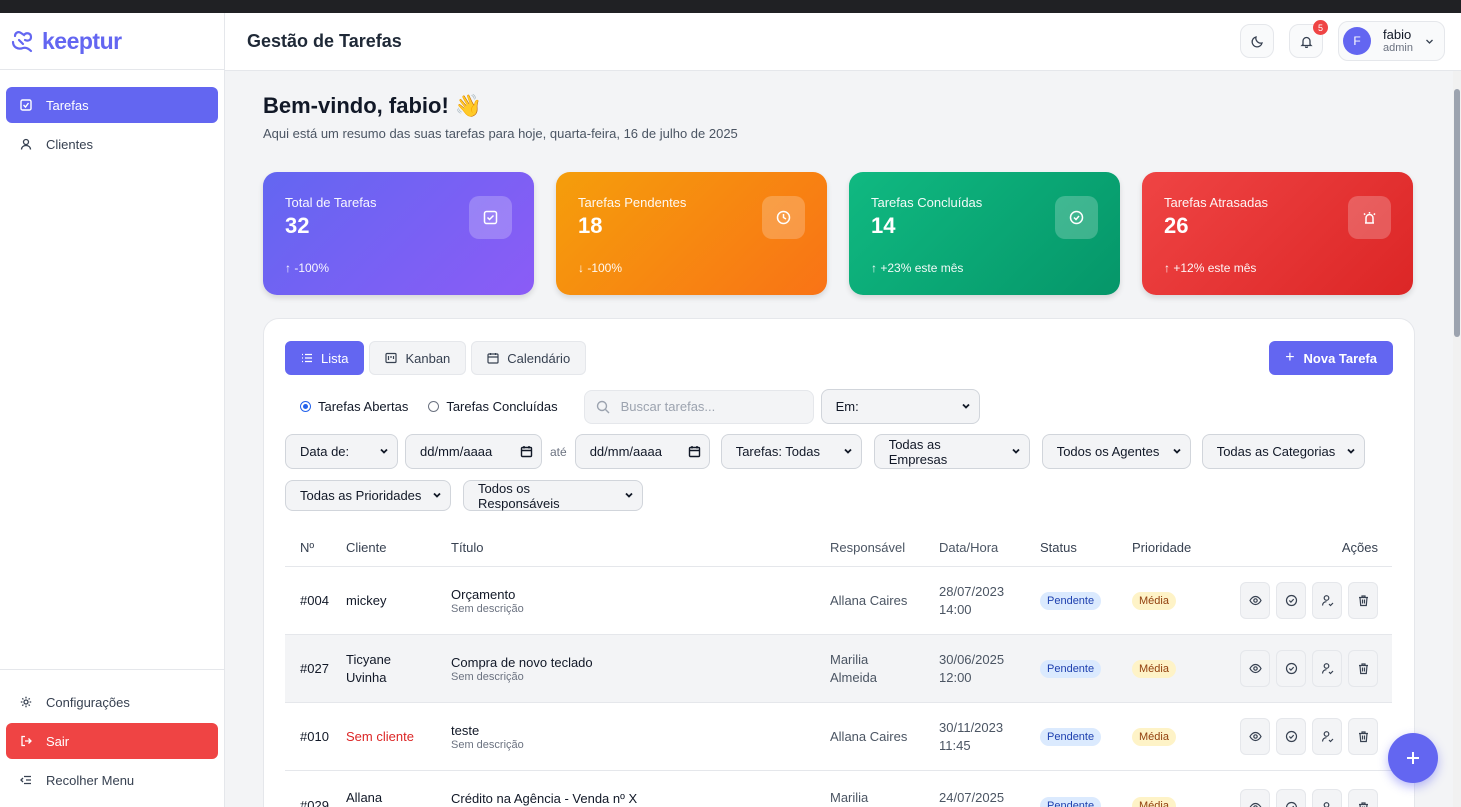 This screenshot has height=807, width=1461. Describe the element at coordinates (418, 358) in the screenshot. I see `tab-kanban: Kanban` at that location.